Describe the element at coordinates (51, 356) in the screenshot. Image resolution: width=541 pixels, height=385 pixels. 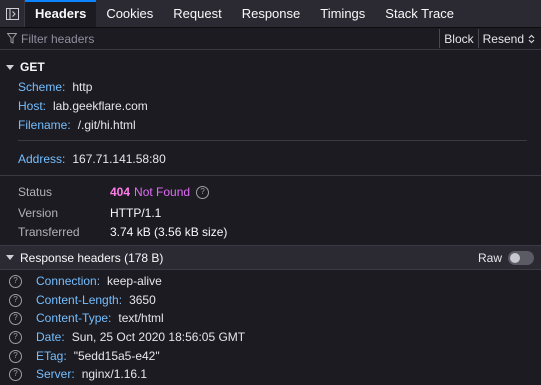
I see `header-name: ETag:` at that location.